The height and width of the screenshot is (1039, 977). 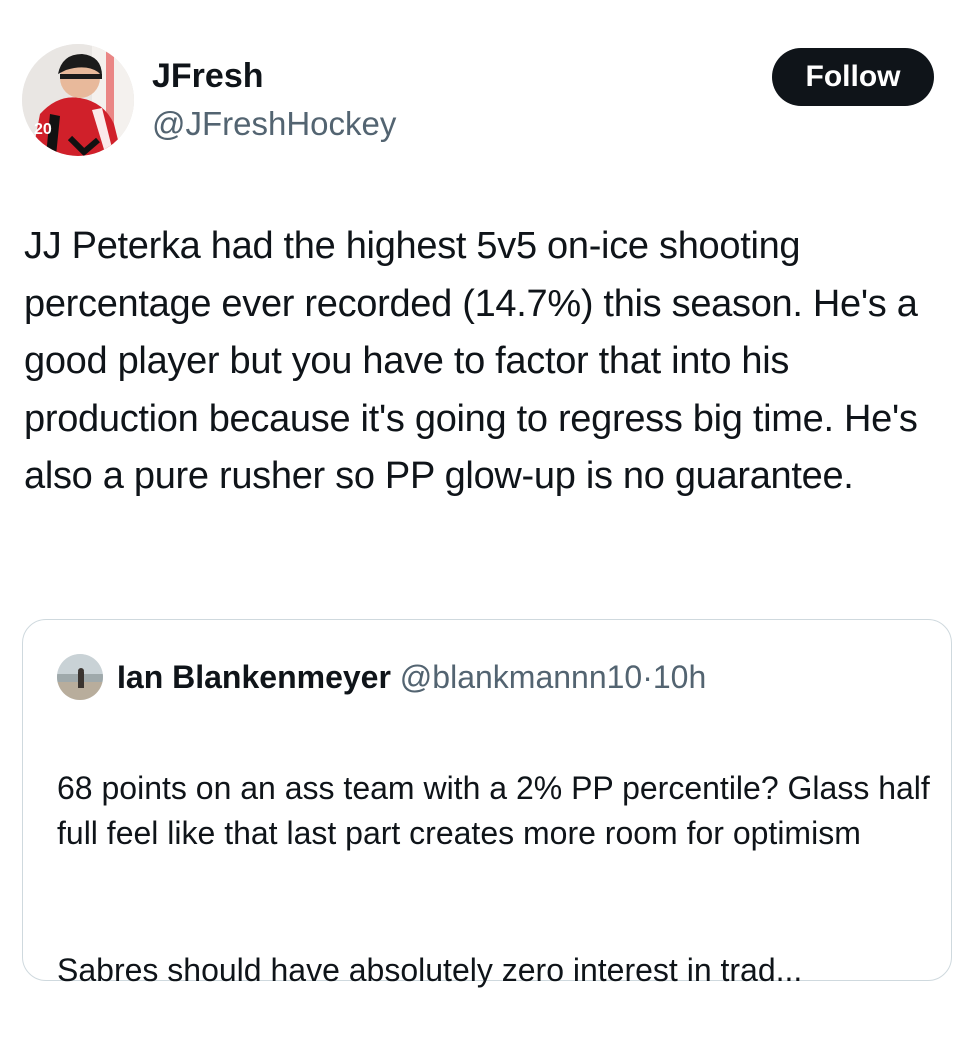 I want to click on author-avatar: 20, so click(x=78, y=100).